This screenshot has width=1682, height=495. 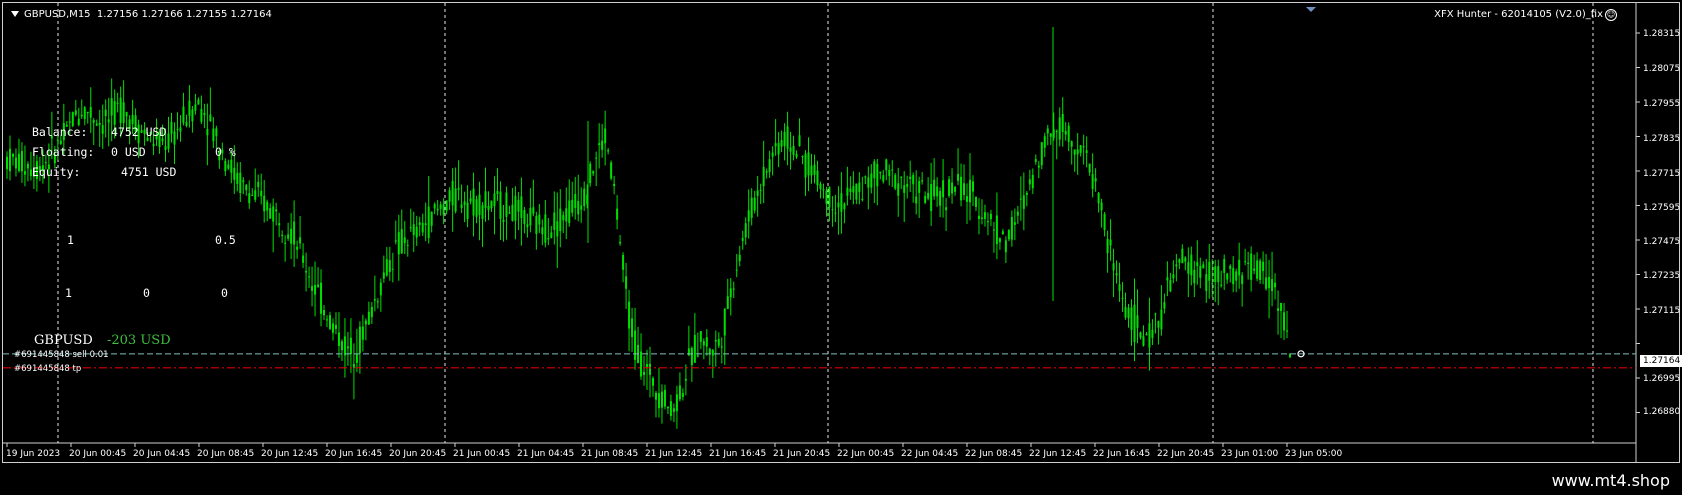 What do you see at coordinates (994, 454) in the screenshot?
I see `time-tick: 22 Jun 08:45` at bounding box center [994, 454].